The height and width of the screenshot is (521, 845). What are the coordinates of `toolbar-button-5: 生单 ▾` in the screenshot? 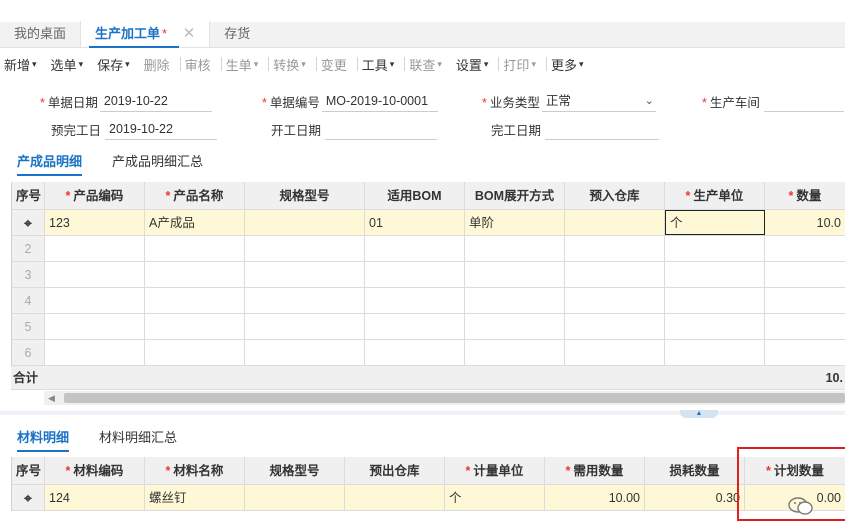 It's located at (245, 64).